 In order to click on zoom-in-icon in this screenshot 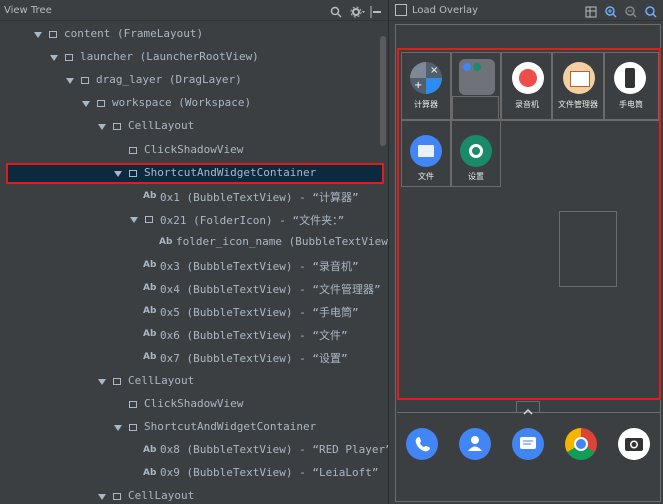, I will do `click(611, 10)`.